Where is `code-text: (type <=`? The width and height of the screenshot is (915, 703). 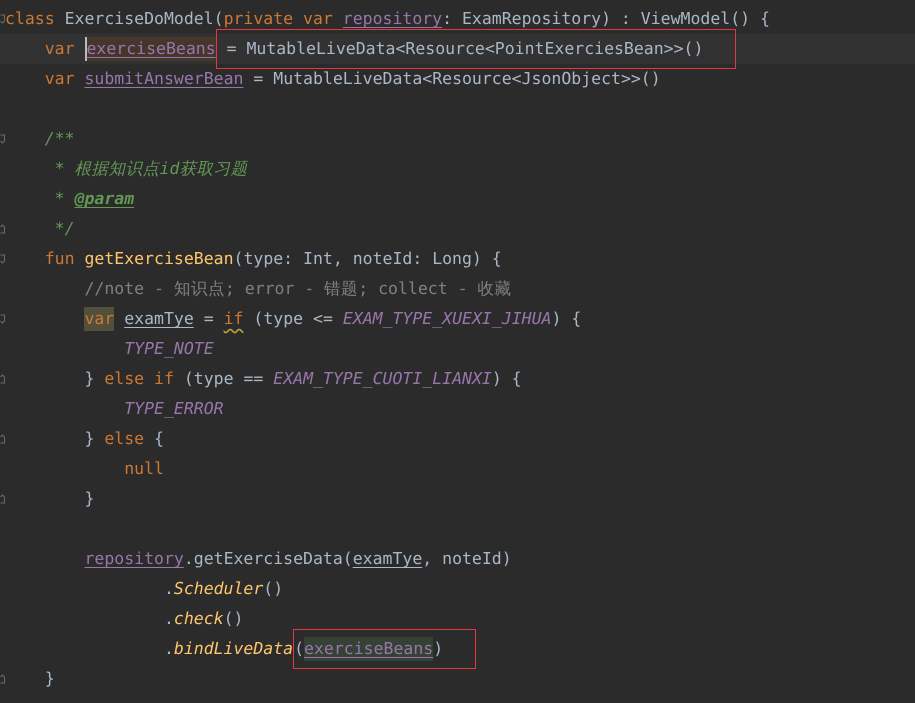
code-text: (type <= is located at coordinates (293, 319).